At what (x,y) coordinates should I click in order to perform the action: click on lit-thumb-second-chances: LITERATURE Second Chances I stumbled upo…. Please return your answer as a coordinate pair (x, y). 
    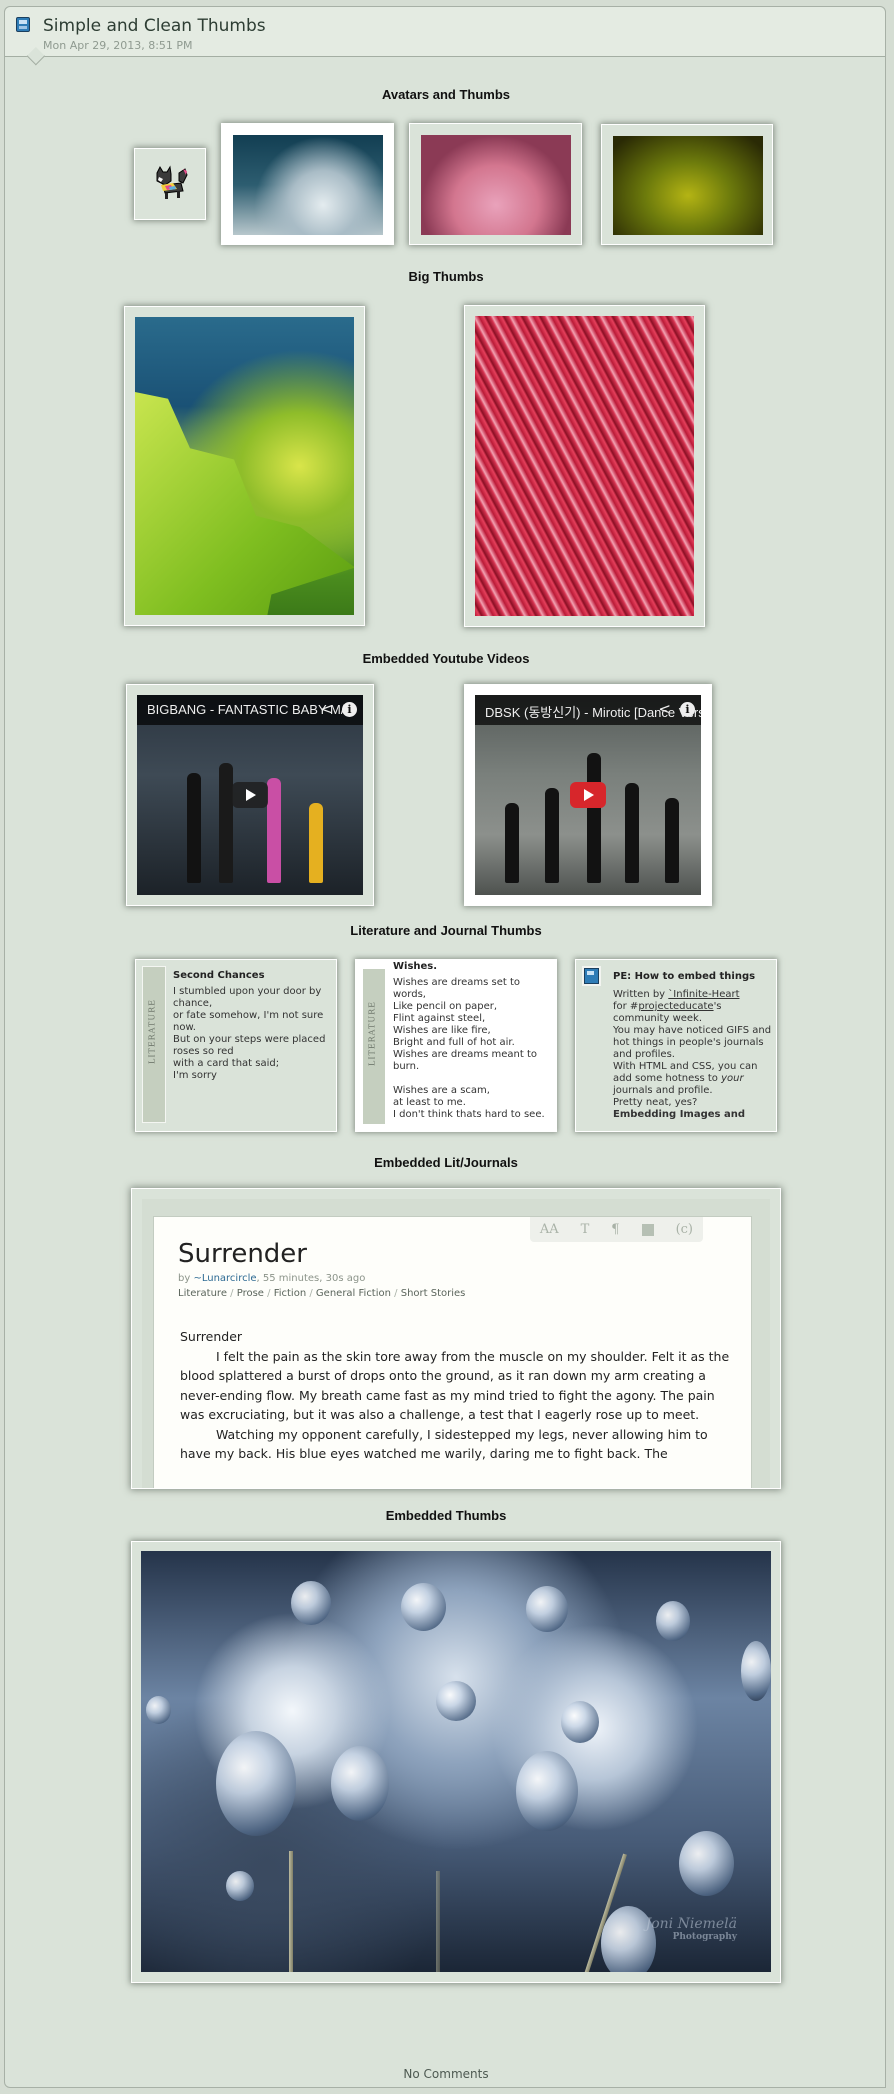
    Looking at the image, I should click on (236, 1045).